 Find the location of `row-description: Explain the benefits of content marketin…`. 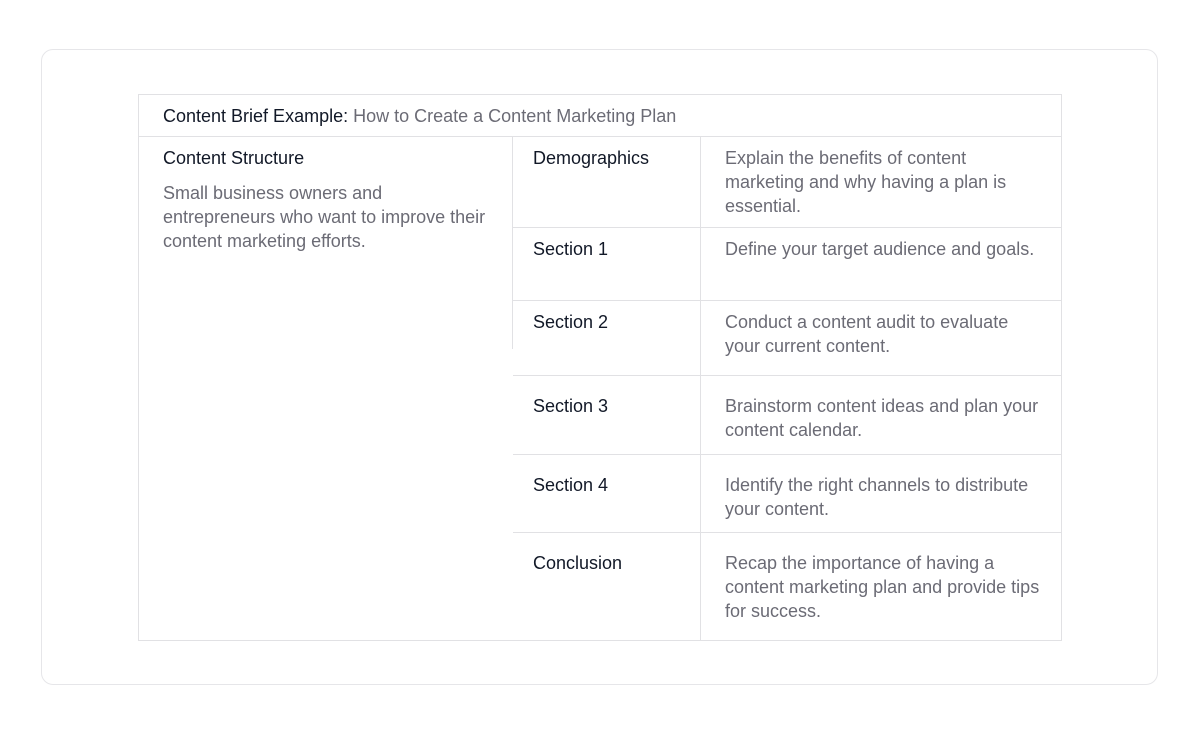

row-description: Explain the benefits of content marketin… is located at coordinates (866, 182).